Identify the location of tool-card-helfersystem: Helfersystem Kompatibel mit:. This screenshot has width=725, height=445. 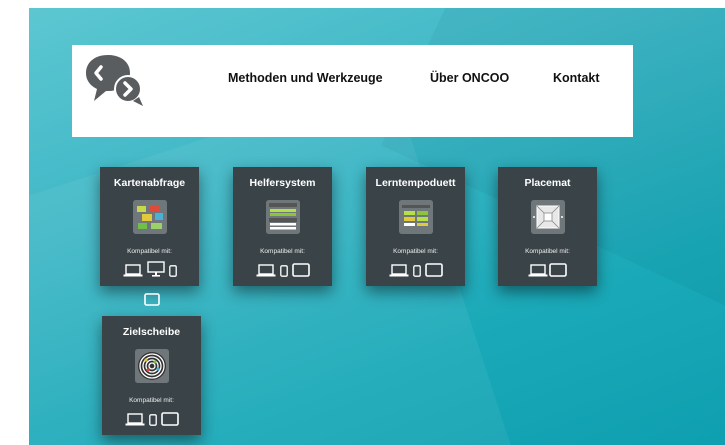
(282, 226).